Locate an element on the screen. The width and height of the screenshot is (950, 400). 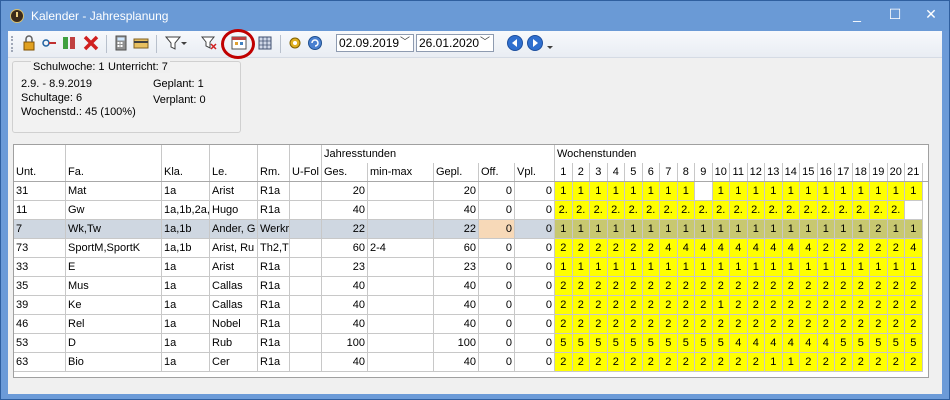
header-week: 13 is located at coordinates (774, 172).